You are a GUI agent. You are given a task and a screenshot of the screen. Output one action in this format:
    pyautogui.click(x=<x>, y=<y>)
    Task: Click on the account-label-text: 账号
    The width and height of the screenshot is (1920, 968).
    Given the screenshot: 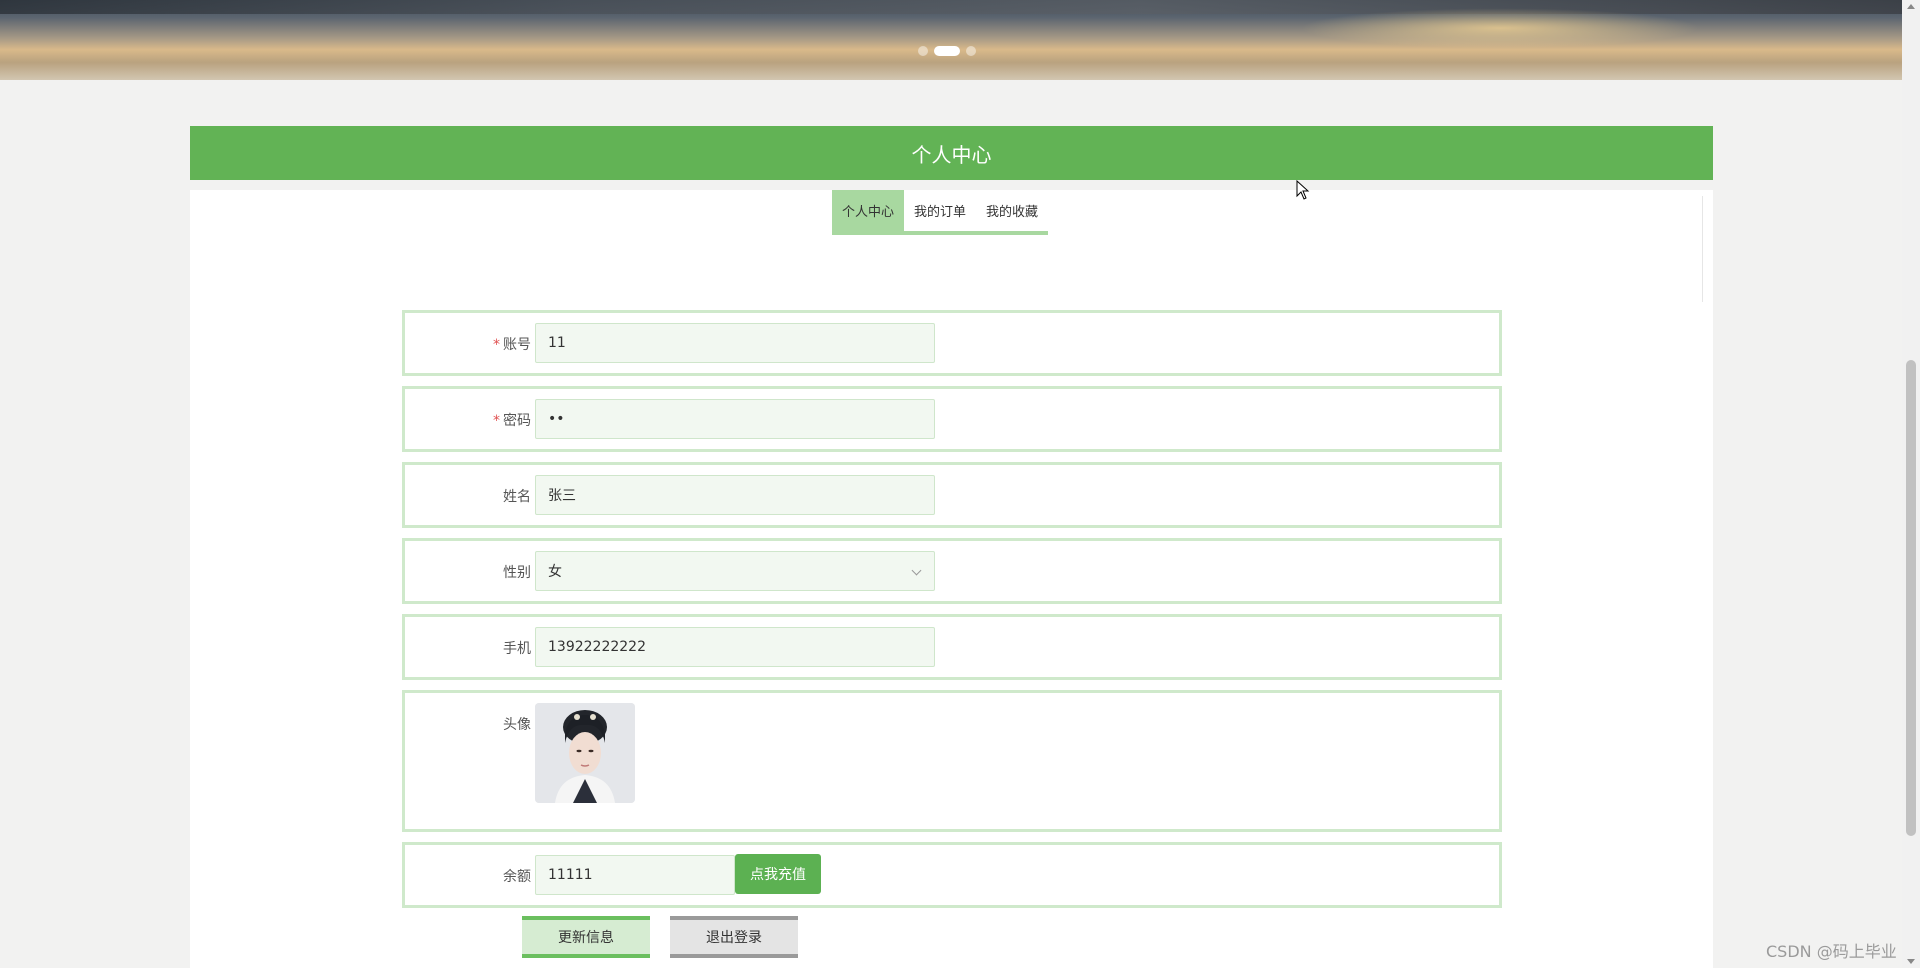 What is the action you would take?
    pyautogui.click(x=517, y=345)
    